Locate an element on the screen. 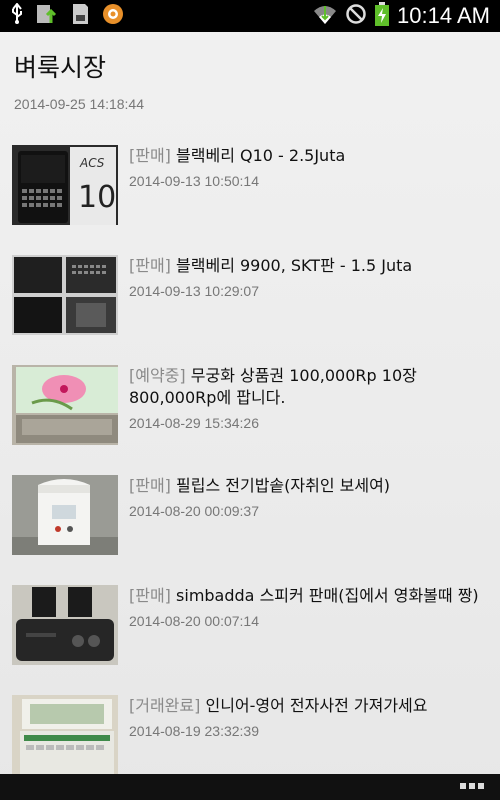 This screenshot has width=500, height=800. item-title: [거래완료] 인니어-영어 전자사전 가져가세요 is located at coordinates (304, 706).